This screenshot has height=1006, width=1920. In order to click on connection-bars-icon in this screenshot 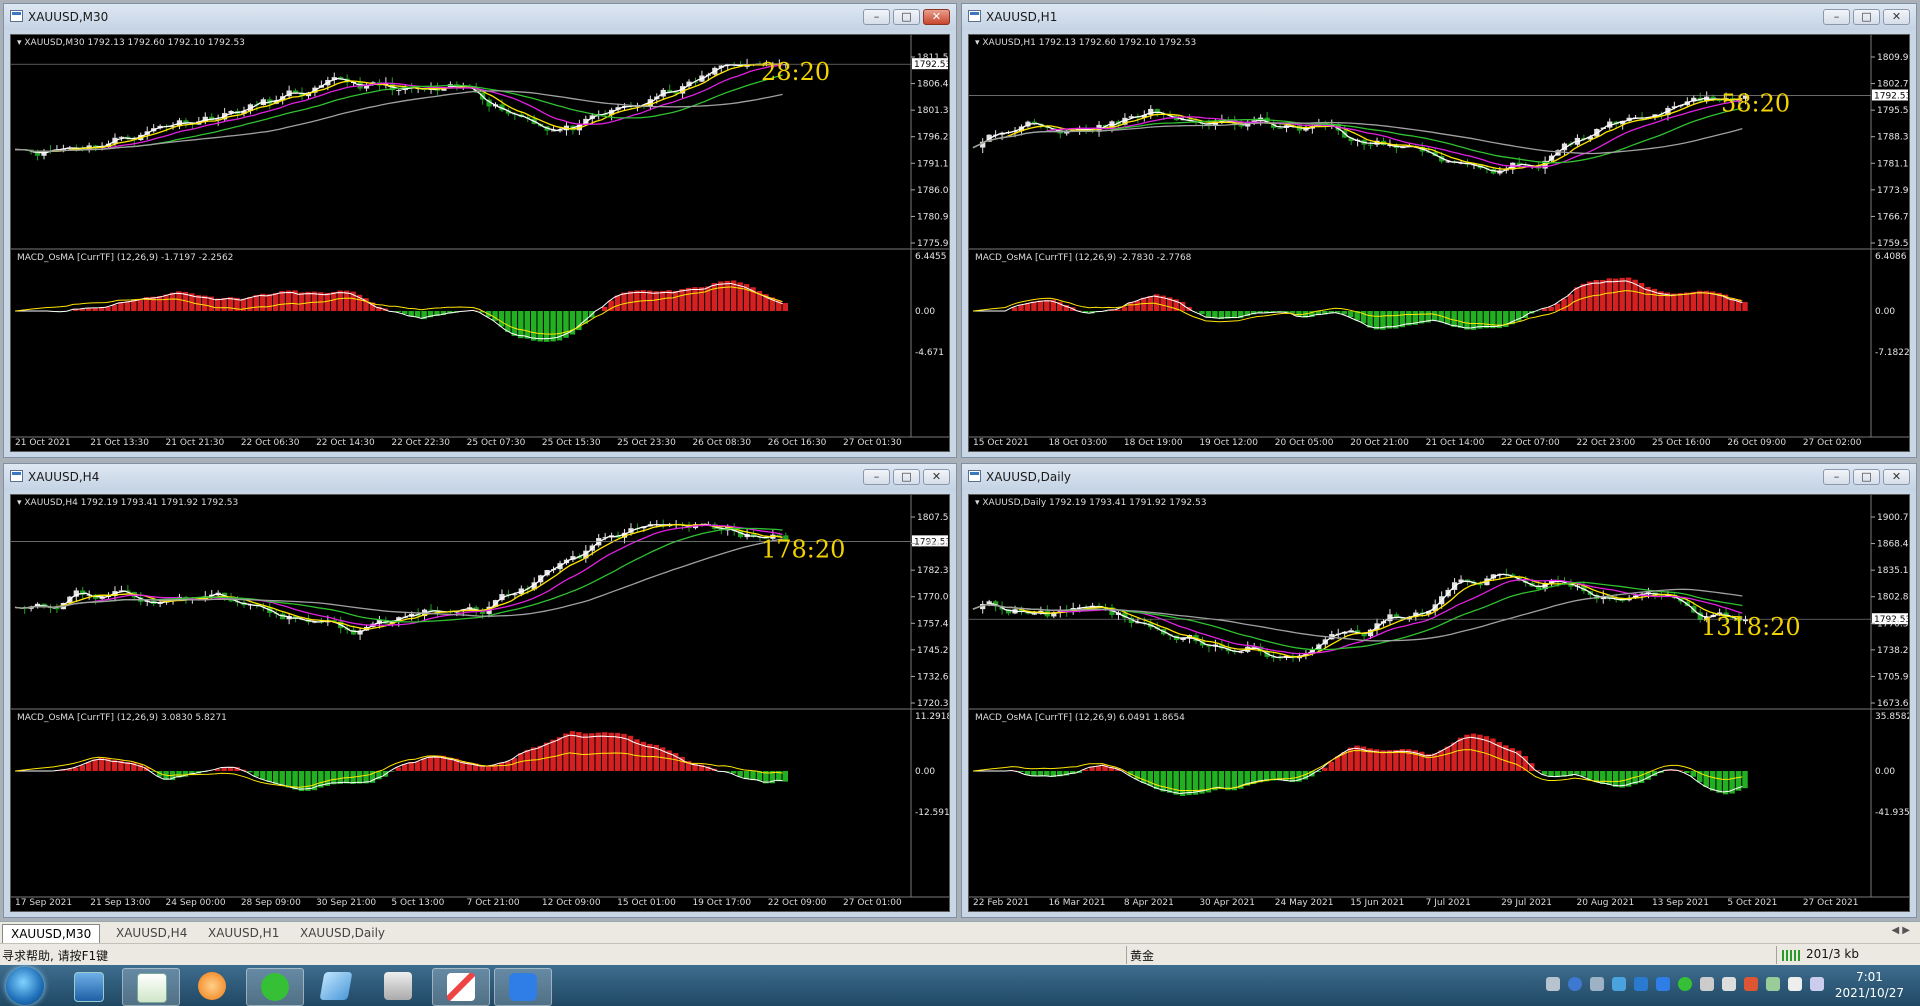, I will do `click(1792, 955)`.